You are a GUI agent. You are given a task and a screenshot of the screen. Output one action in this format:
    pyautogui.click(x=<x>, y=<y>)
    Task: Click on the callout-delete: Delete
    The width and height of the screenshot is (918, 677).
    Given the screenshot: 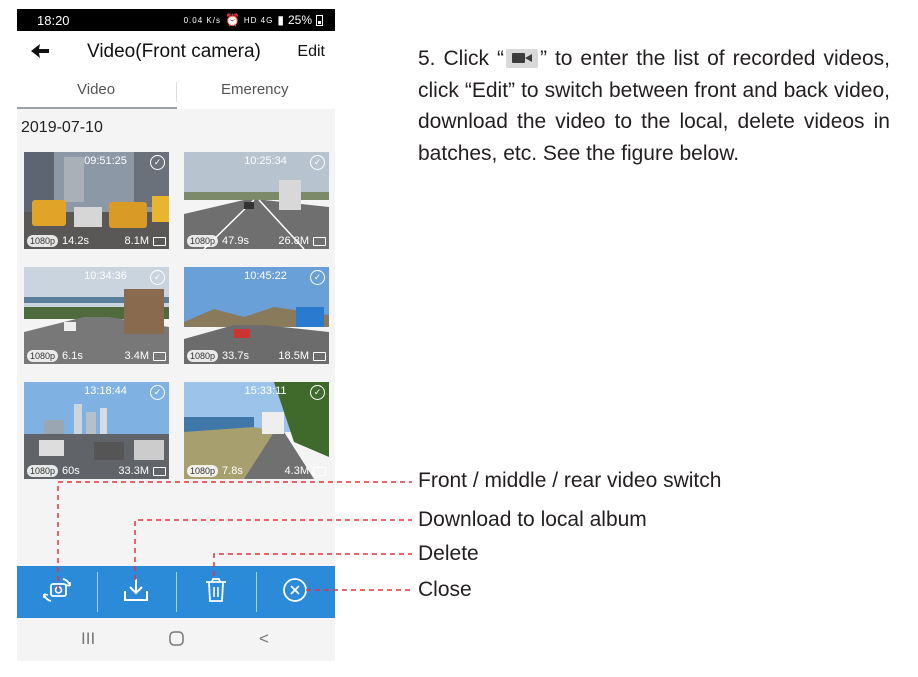 What is the action you would take?
    pyautogui.click(x=448, y=553)
    